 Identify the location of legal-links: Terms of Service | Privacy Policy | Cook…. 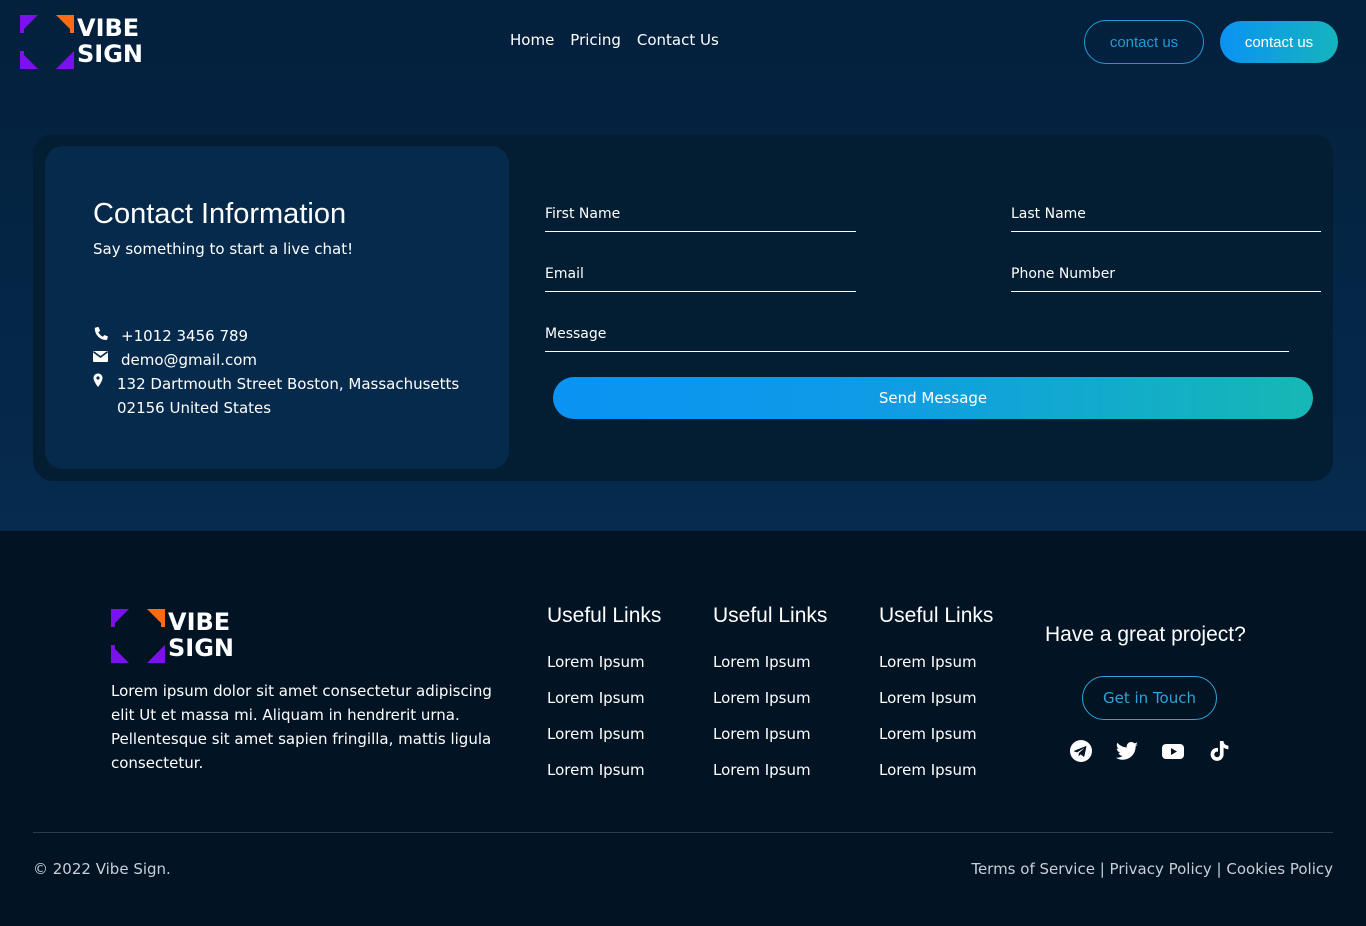
(1152, 869).